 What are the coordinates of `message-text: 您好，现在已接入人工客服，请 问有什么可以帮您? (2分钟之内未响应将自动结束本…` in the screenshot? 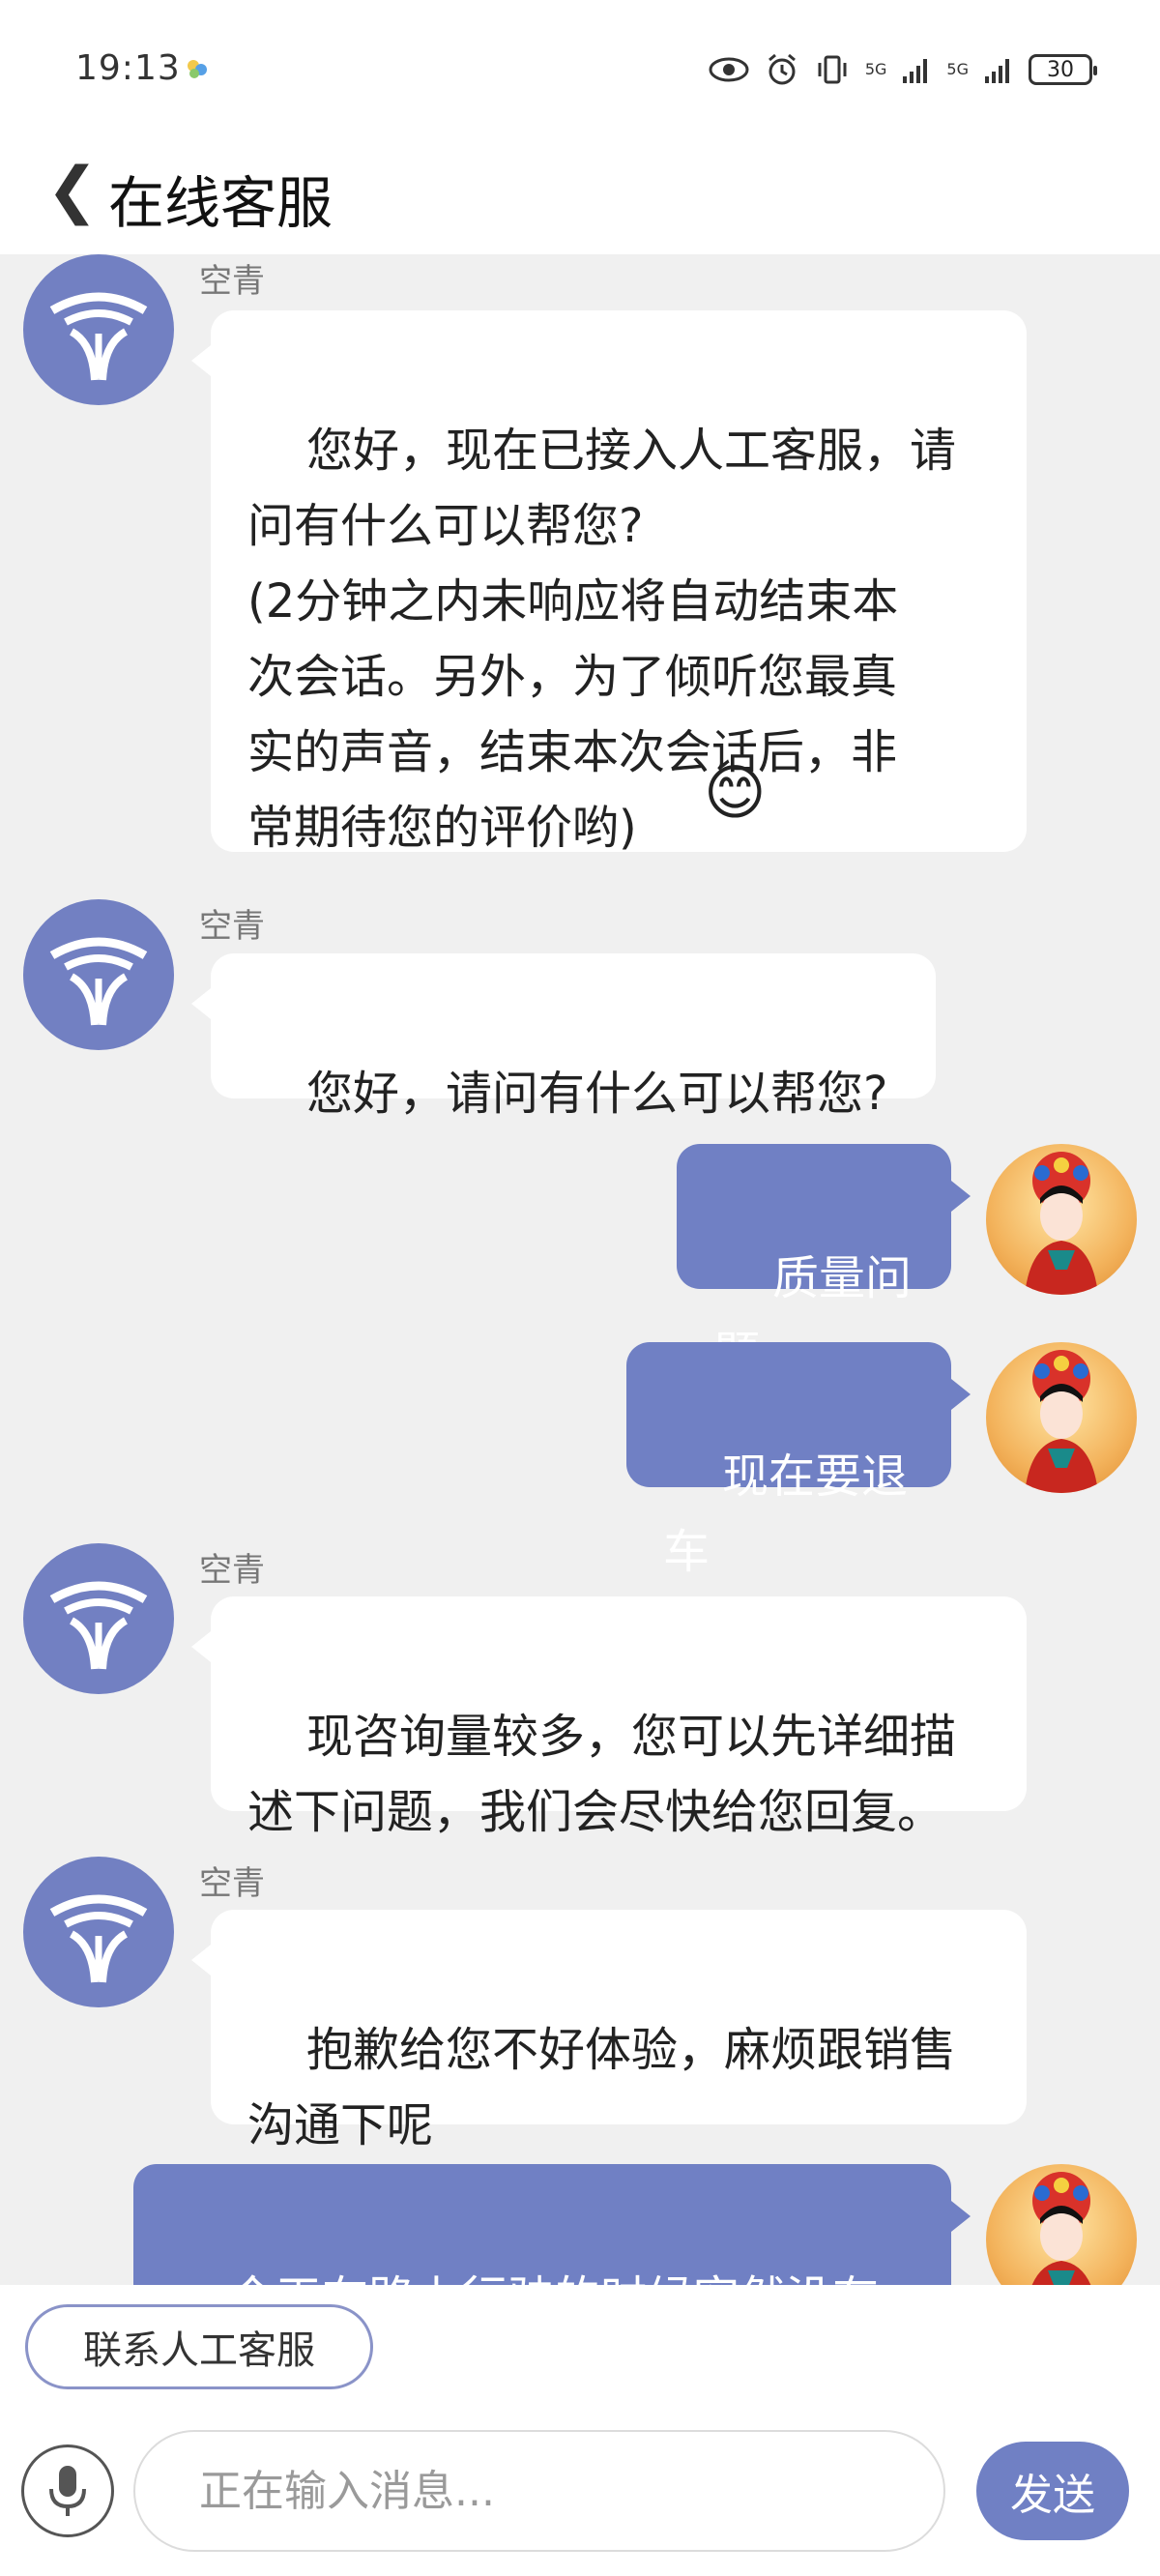 It's located at (602, 639).